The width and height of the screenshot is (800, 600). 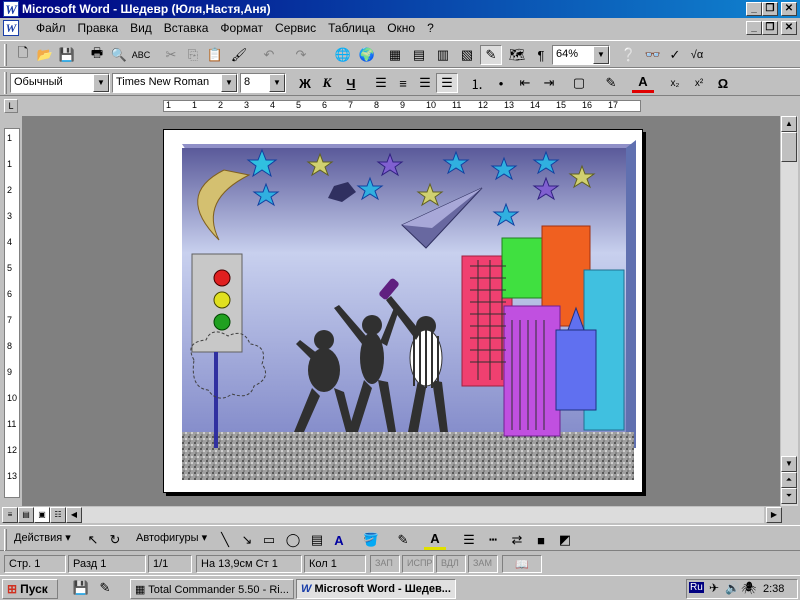 What do you see at coordinates (732, 588) in the screenshot?
I see `volume-icon: 🔊` at bounding box center [732, 588].